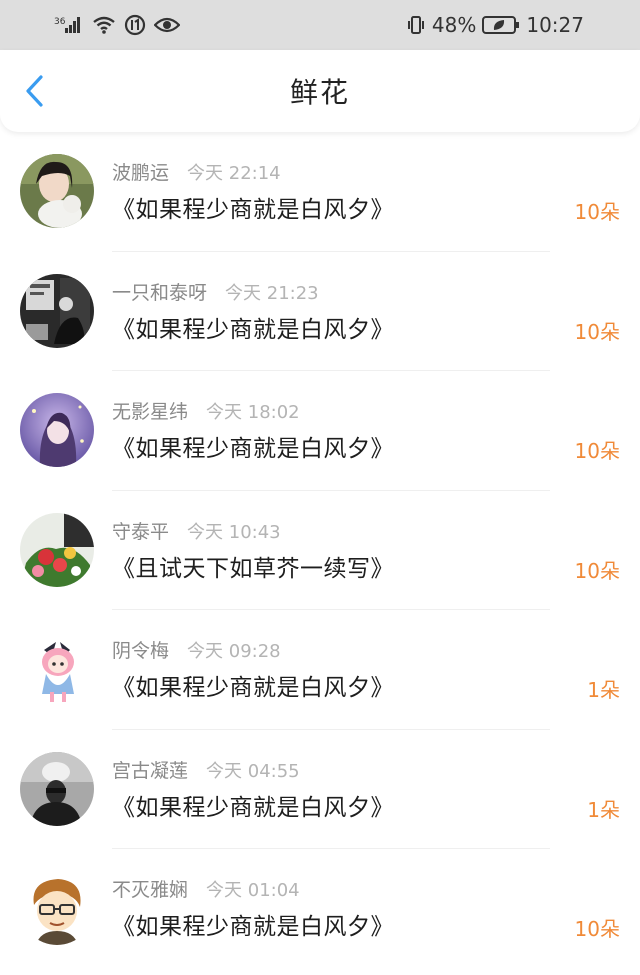 This screenshot has width=640, height=975. I want to click on page-title: 鲜花, so click(319, 92).